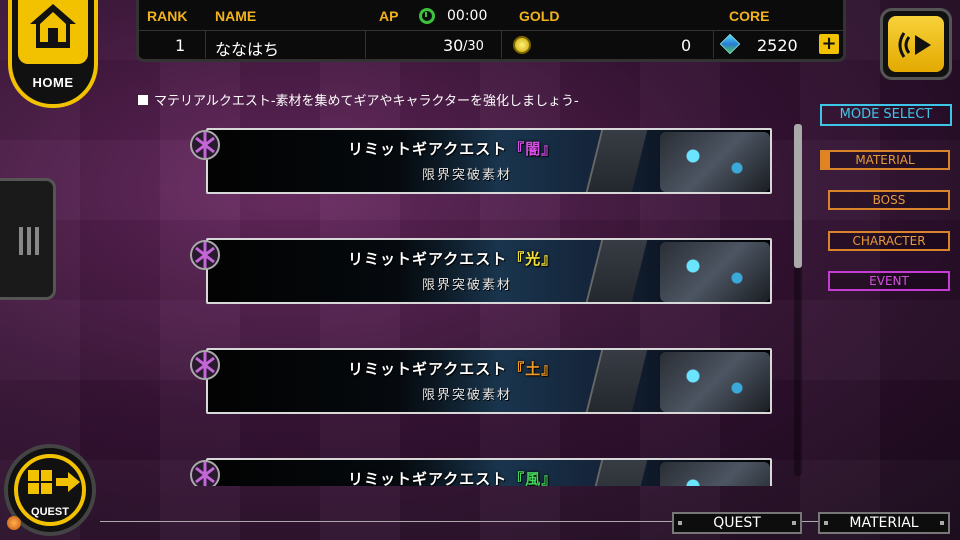 This screenshot has width=960, height=540. I want to click on menu-event-button: EVENT, so click(889, 281).